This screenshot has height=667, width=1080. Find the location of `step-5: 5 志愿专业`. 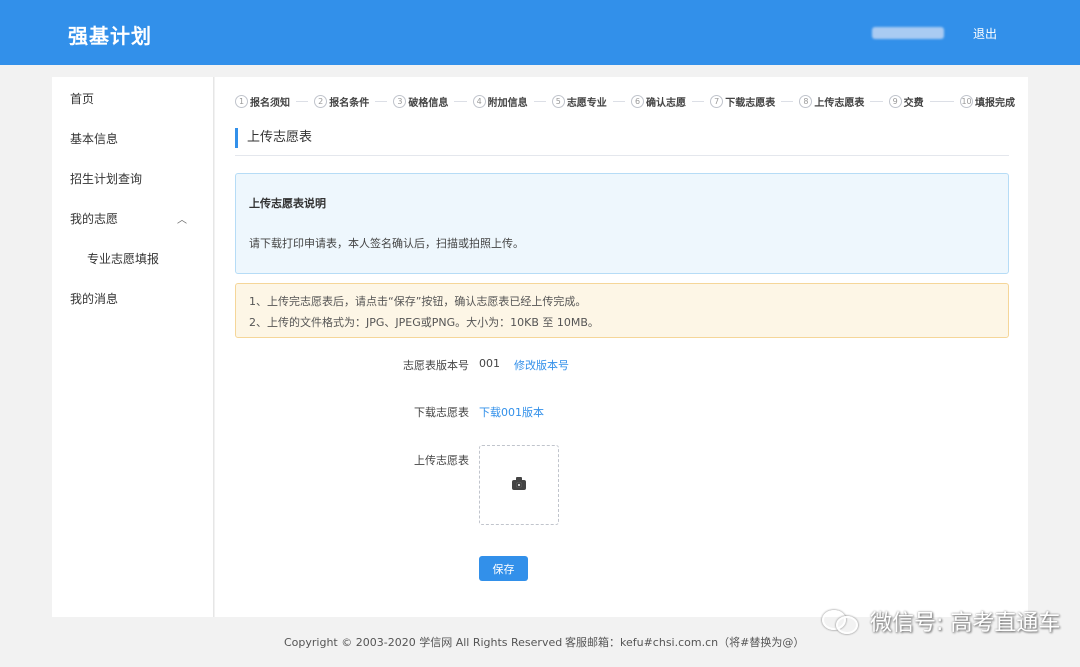

step-5: 5 志愿专业 is located at coordinates (579, 101).